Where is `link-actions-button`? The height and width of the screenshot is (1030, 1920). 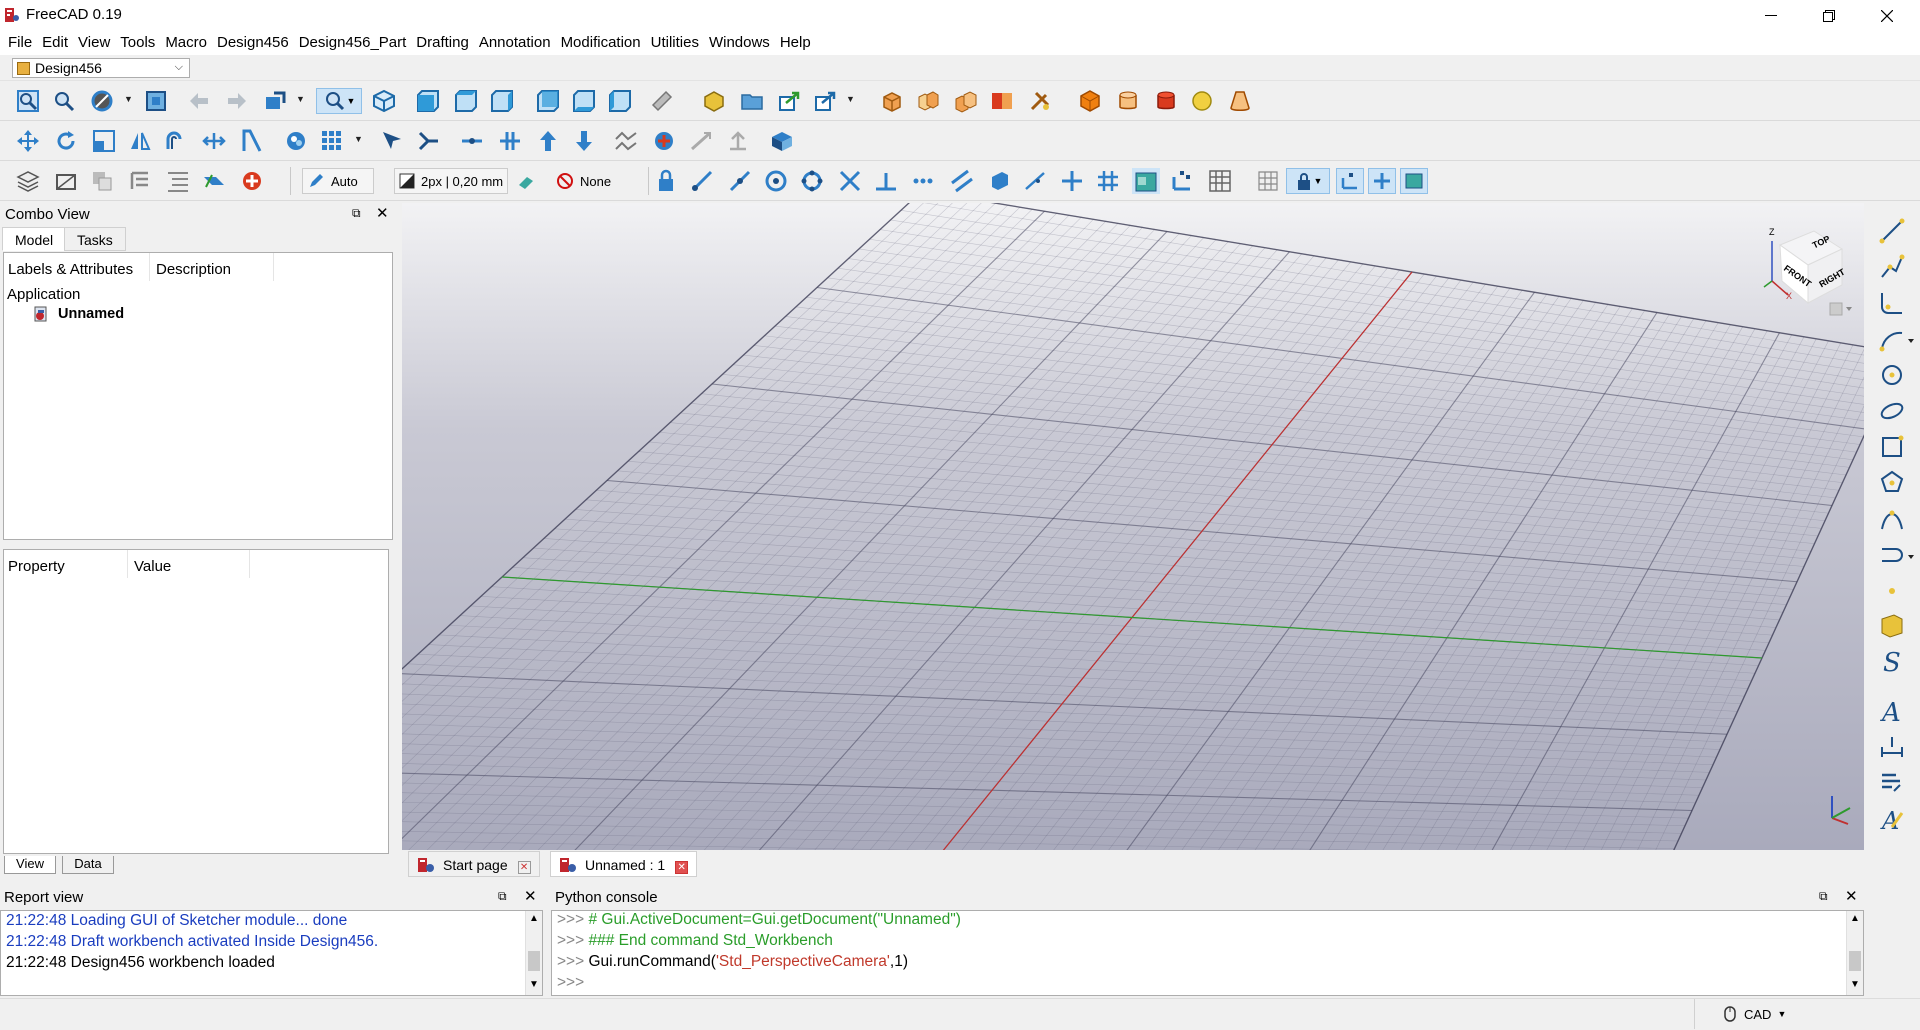 link-actions-button is located at coordinates (826, 101).